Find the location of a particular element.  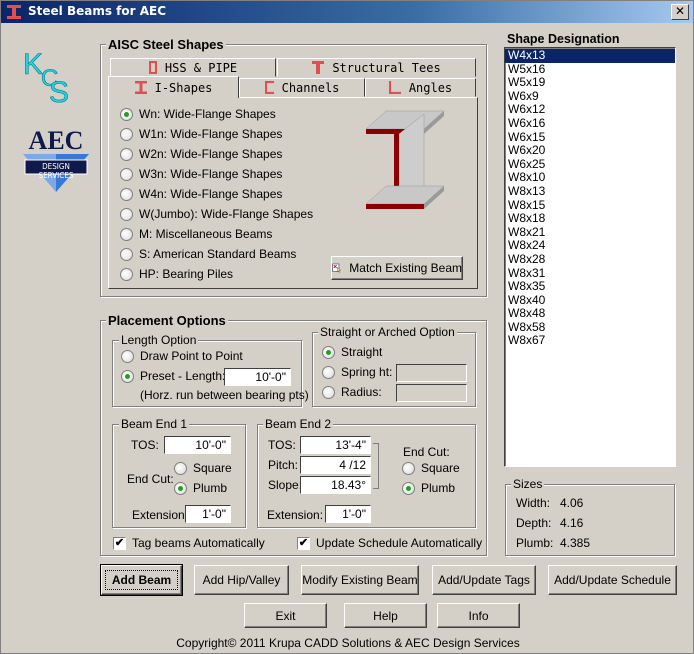

shape-list-item: W8x58 is located at coordinates (590, 327).